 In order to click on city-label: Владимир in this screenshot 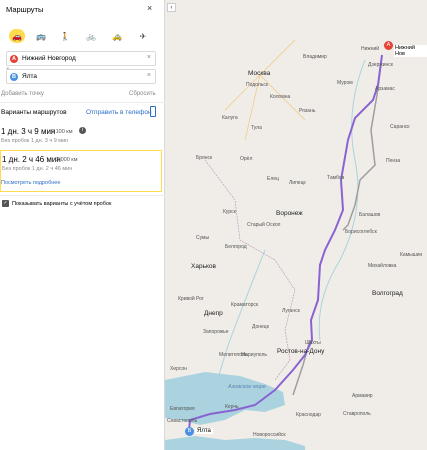, I will do `click(315, 57)`.